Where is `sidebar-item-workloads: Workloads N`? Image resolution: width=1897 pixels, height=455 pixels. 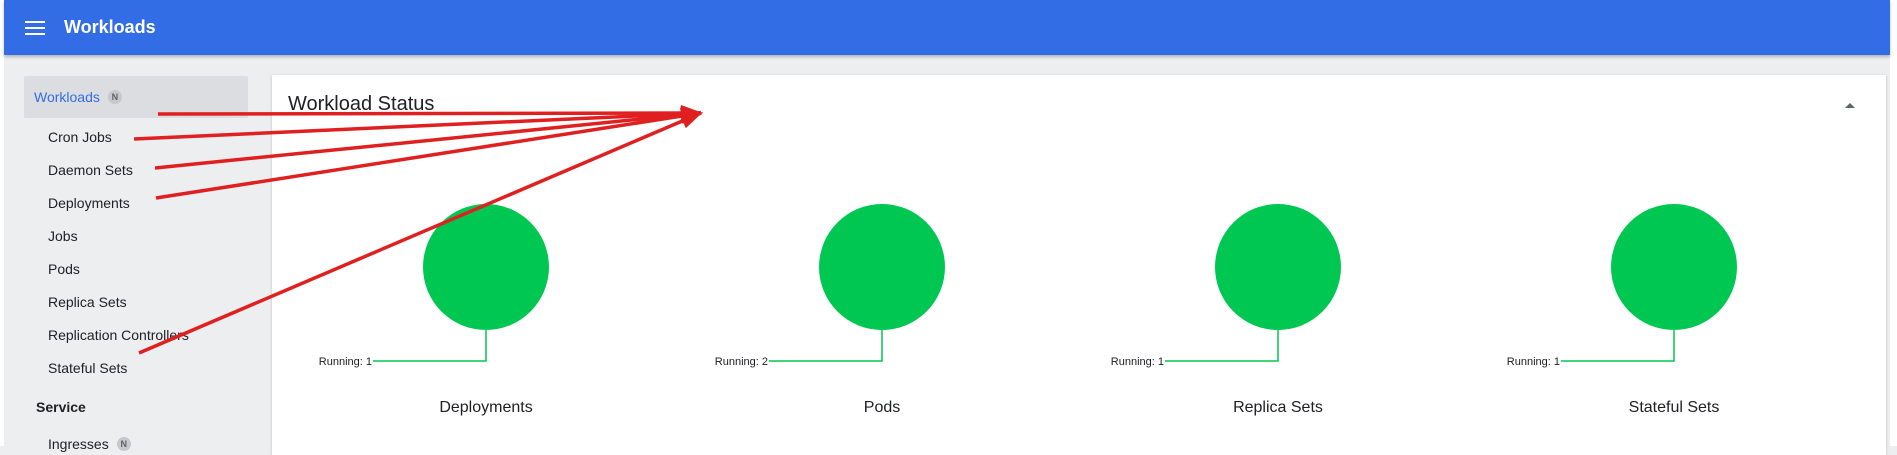
sidebar-item-workloads: Workloads N is located at coordinates (136, 97).